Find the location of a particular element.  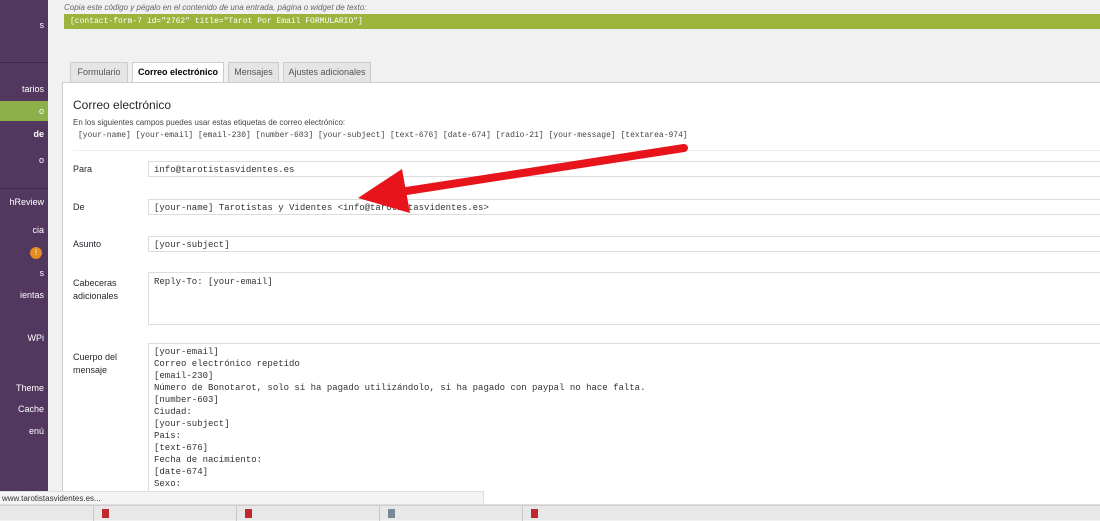

sidebar-item-label: enú is located at coordinates (36, 431).